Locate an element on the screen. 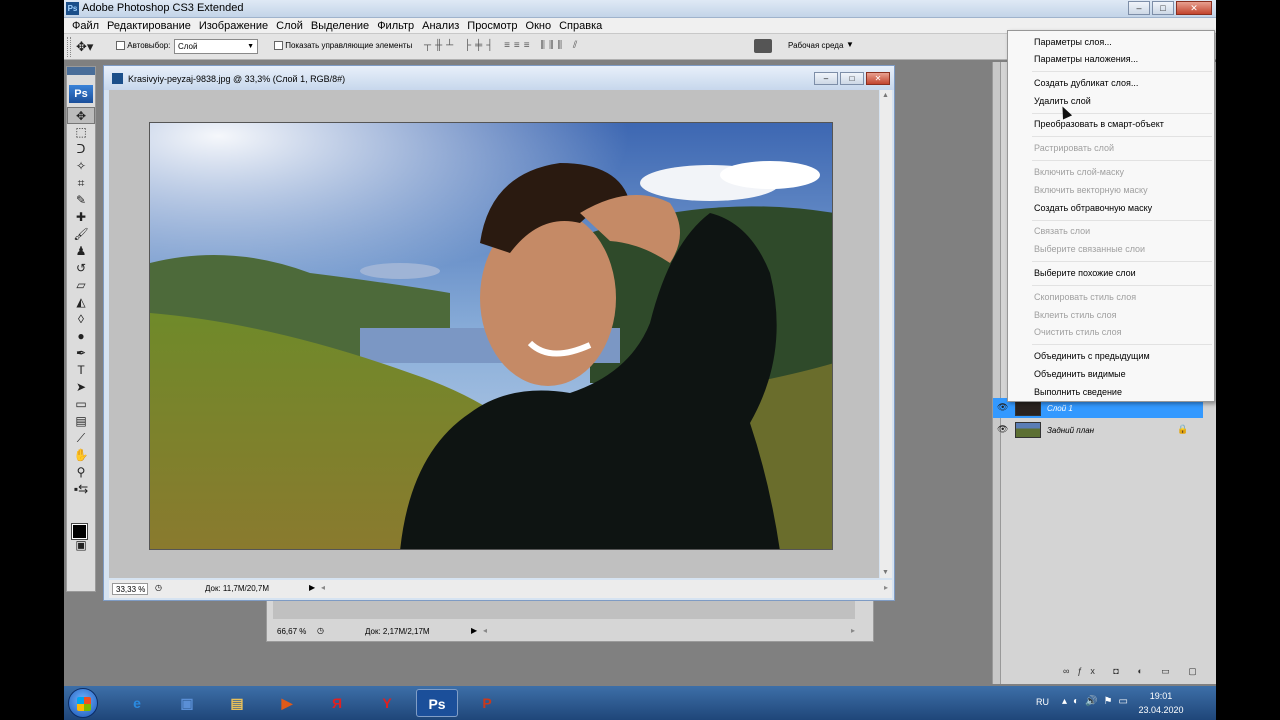  menu-item-merge-visible: Объединить видимые is located at coordinates (1080, 374).